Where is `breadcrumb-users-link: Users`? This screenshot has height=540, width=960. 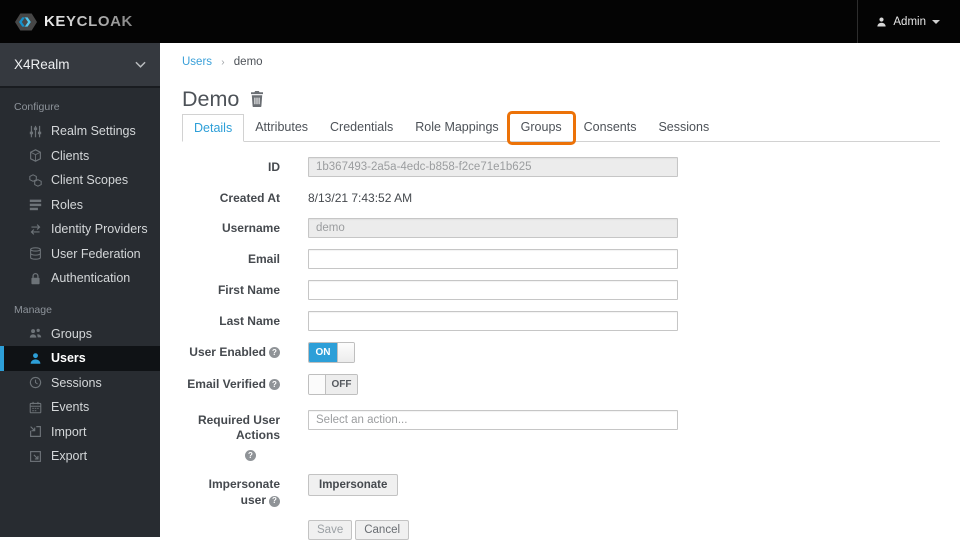
breadcrumb-users-link: Users is located at coordinates (197, 62).